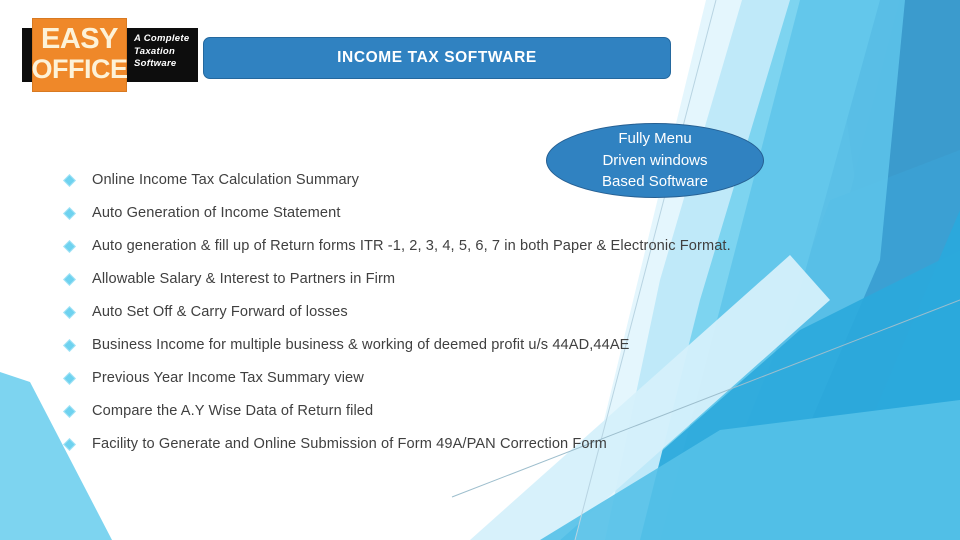 The height and width of the screenshot is (540, 960). What do you see at coordinates (400, 312) in the screenshot?
I see `list-item: Auto Set Off & Carry Forward of losses` at bounding box center [400, 312].